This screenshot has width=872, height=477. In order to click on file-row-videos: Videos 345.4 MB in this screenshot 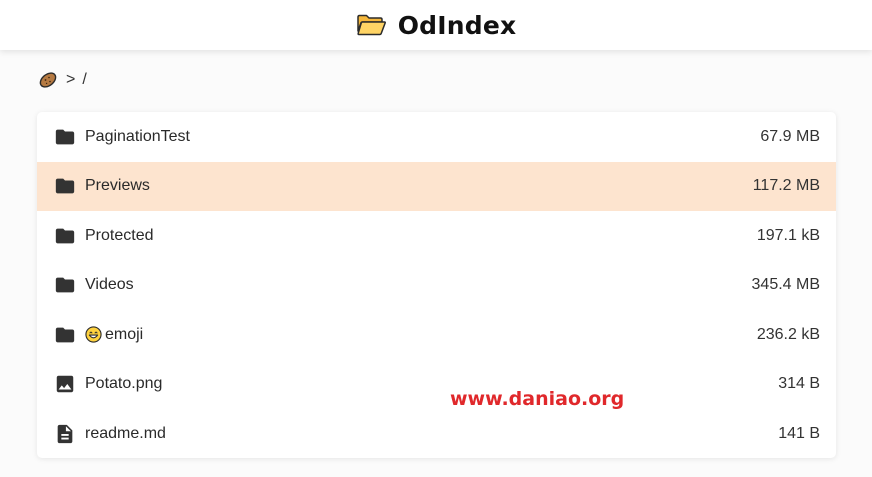, I will do `click(436, 286)`.